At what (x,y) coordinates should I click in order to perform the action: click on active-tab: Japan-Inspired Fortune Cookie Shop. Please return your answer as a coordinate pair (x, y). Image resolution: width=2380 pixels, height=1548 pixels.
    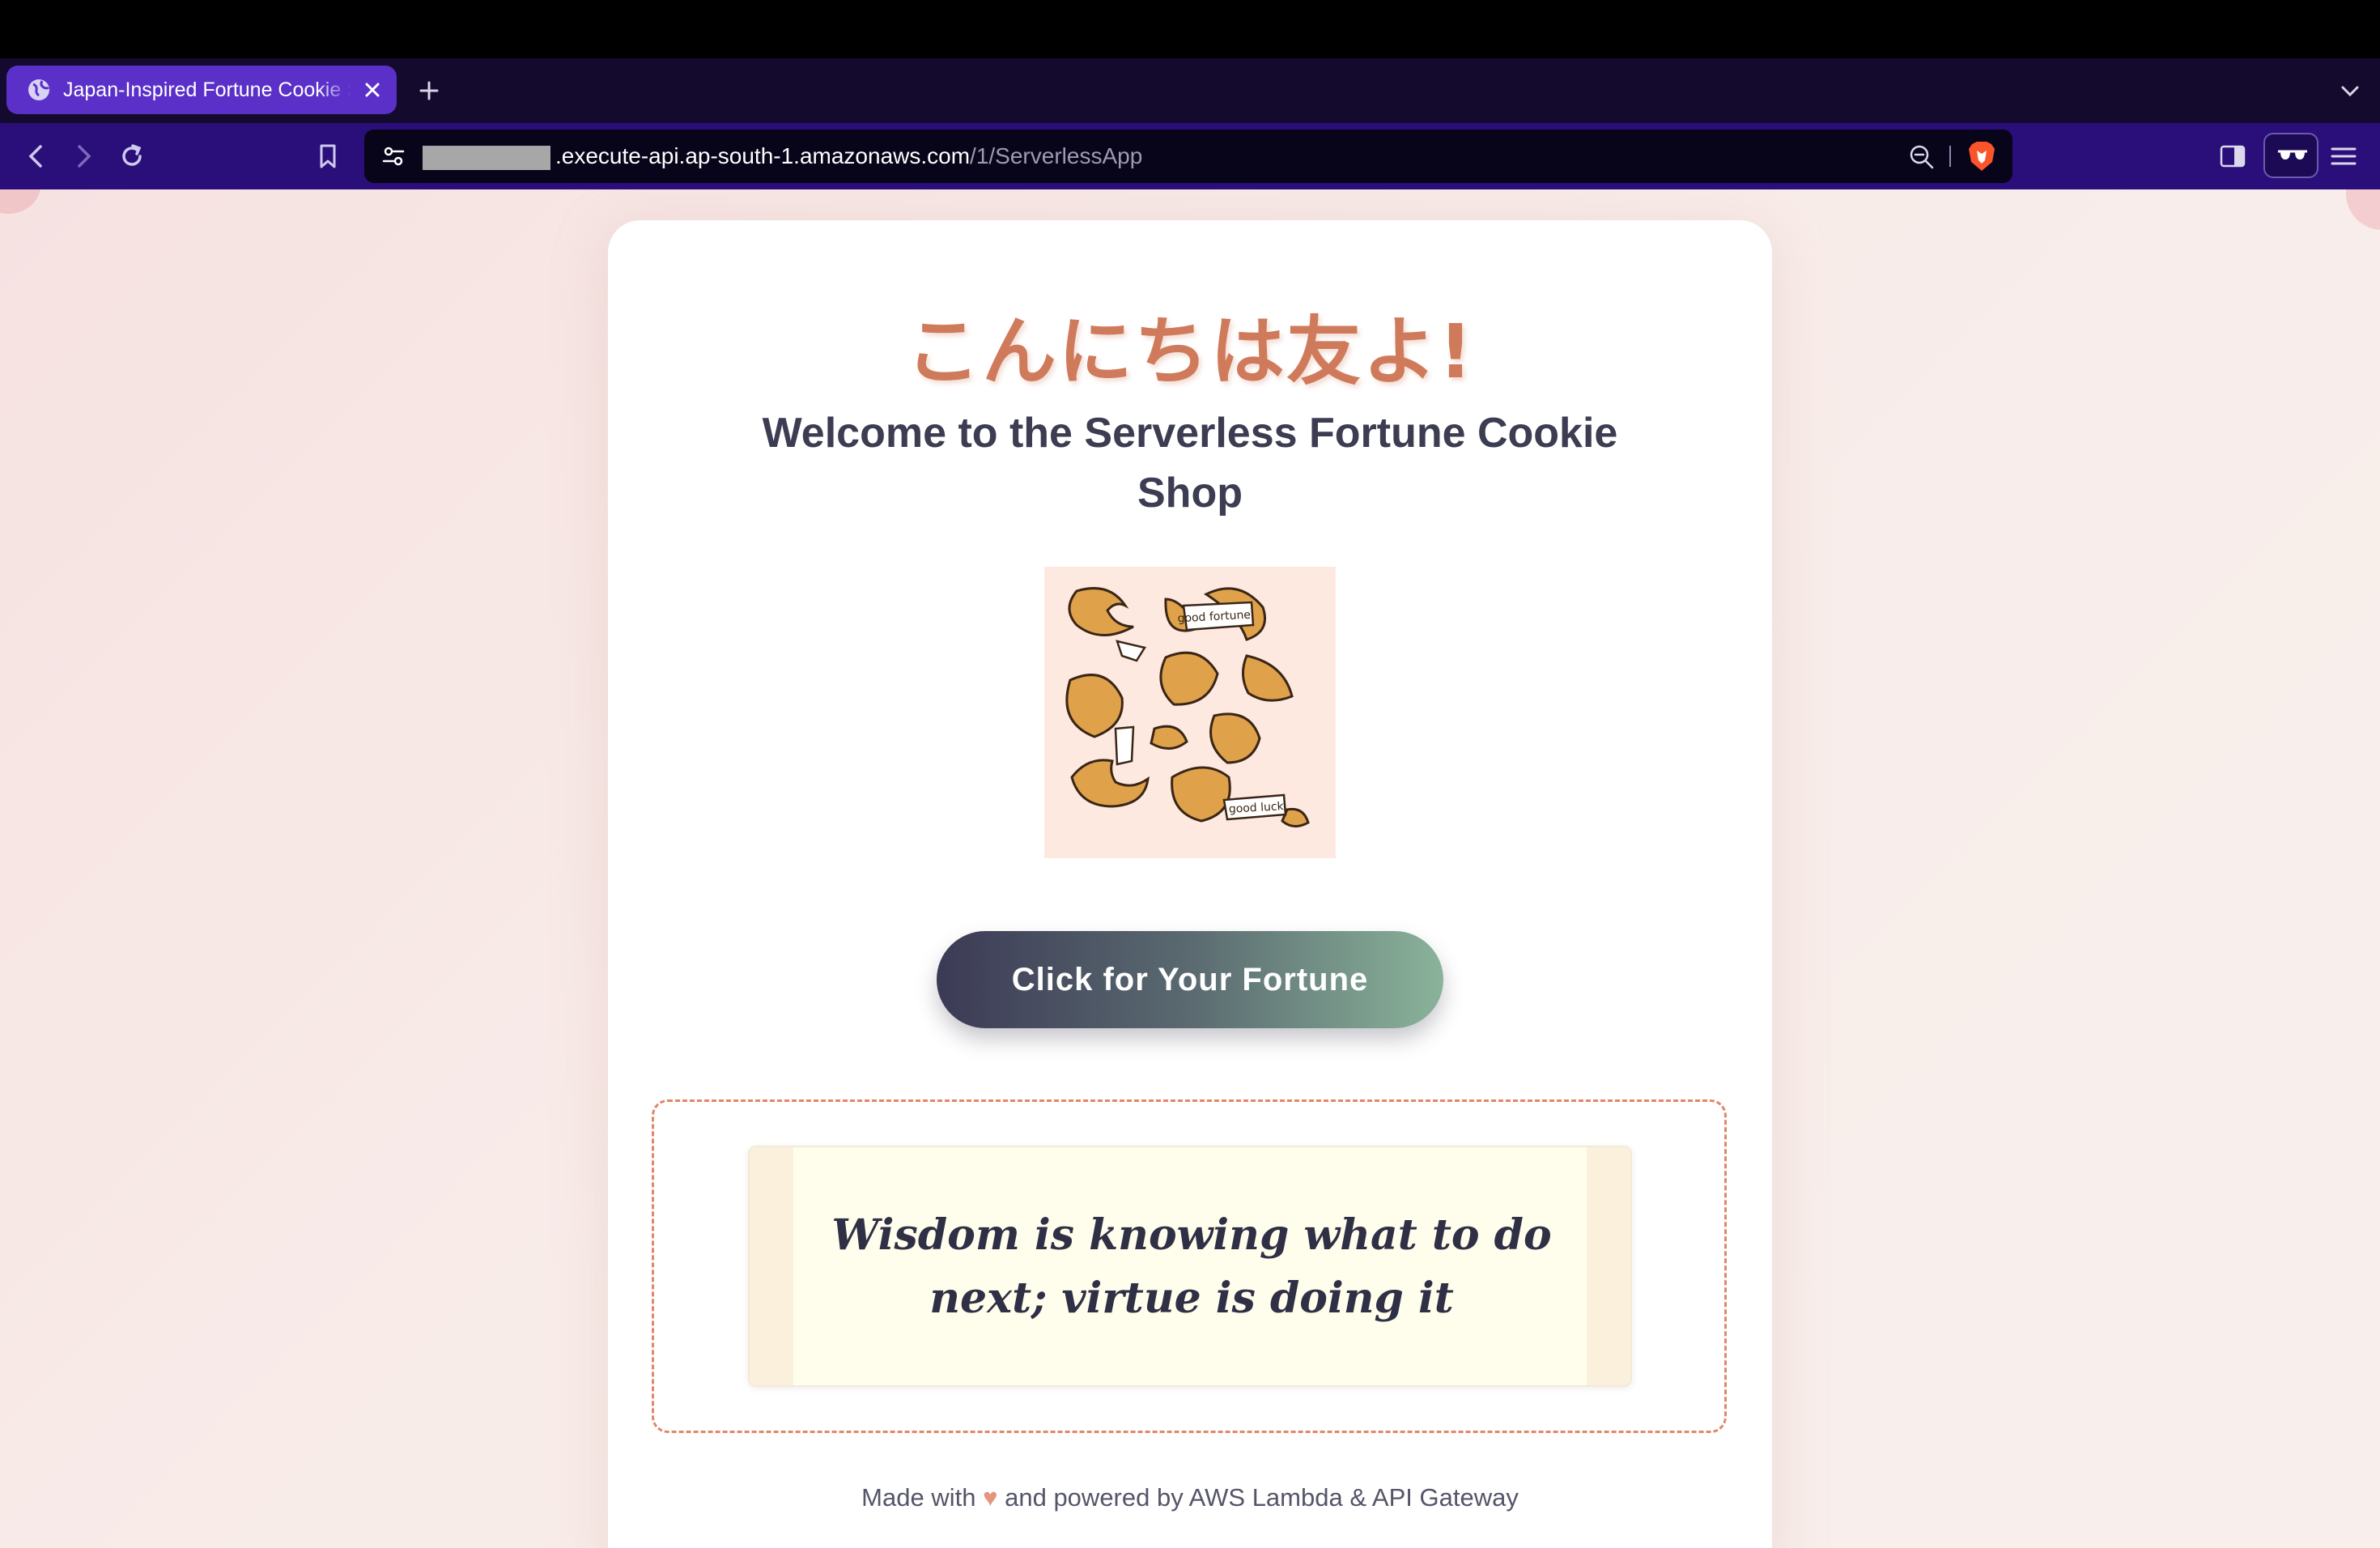
    Looking at the image, I should click on (202, 90).